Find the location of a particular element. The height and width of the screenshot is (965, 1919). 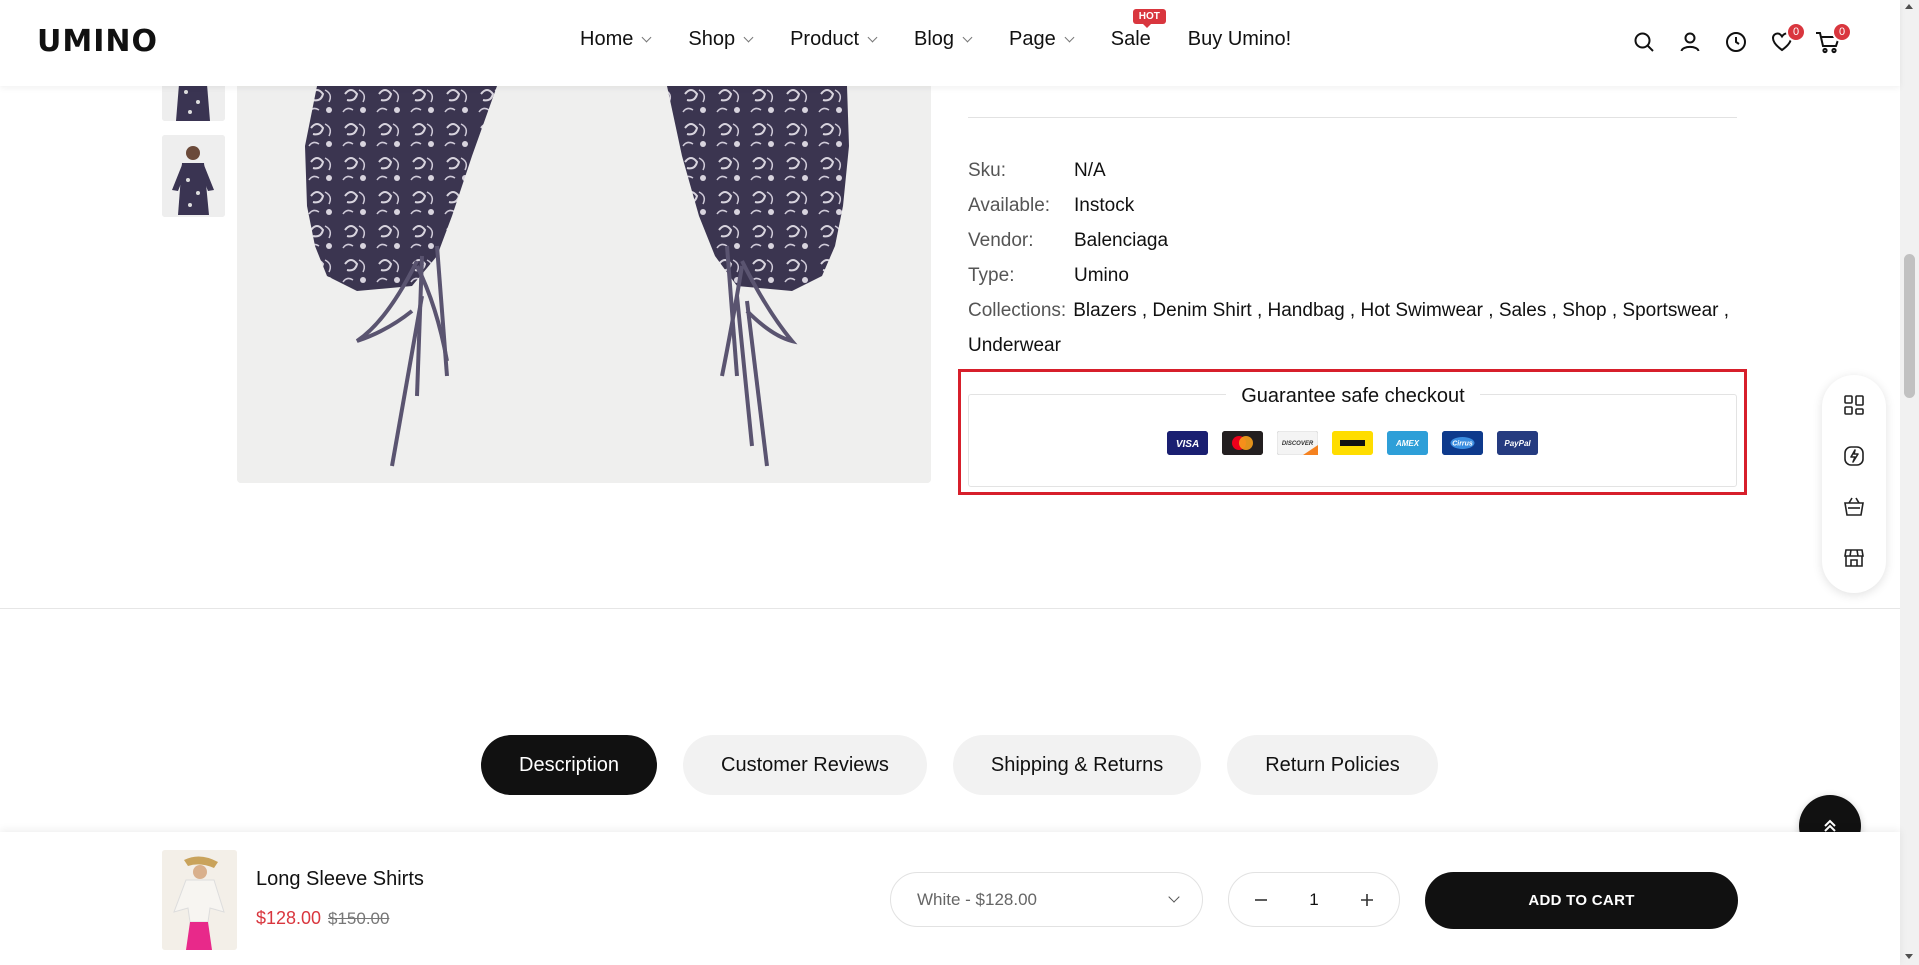

sticky-sale-price: $128.00 is located at coordinates (289, 918).